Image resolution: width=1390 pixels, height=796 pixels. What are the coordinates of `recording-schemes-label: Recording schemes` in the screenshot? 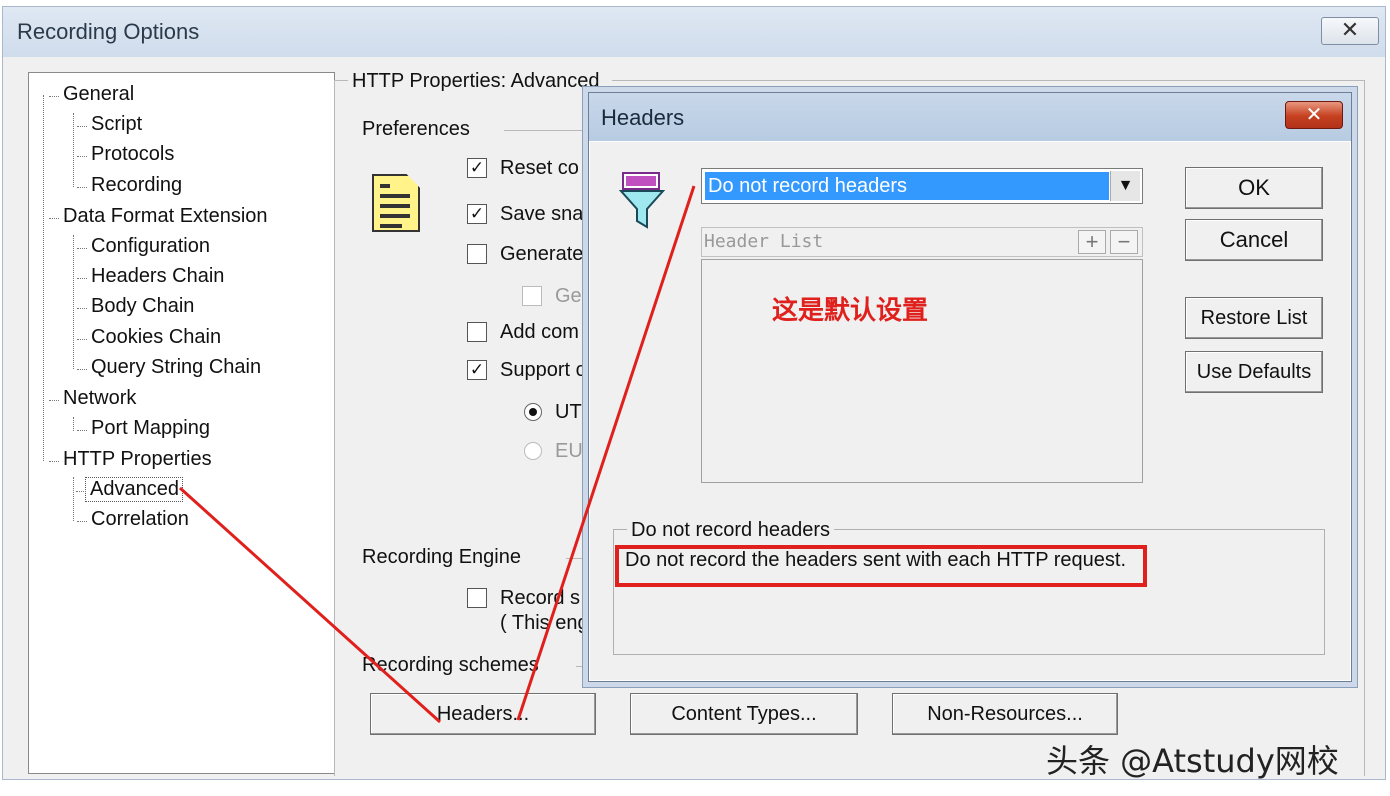 It's located at (450, 665).